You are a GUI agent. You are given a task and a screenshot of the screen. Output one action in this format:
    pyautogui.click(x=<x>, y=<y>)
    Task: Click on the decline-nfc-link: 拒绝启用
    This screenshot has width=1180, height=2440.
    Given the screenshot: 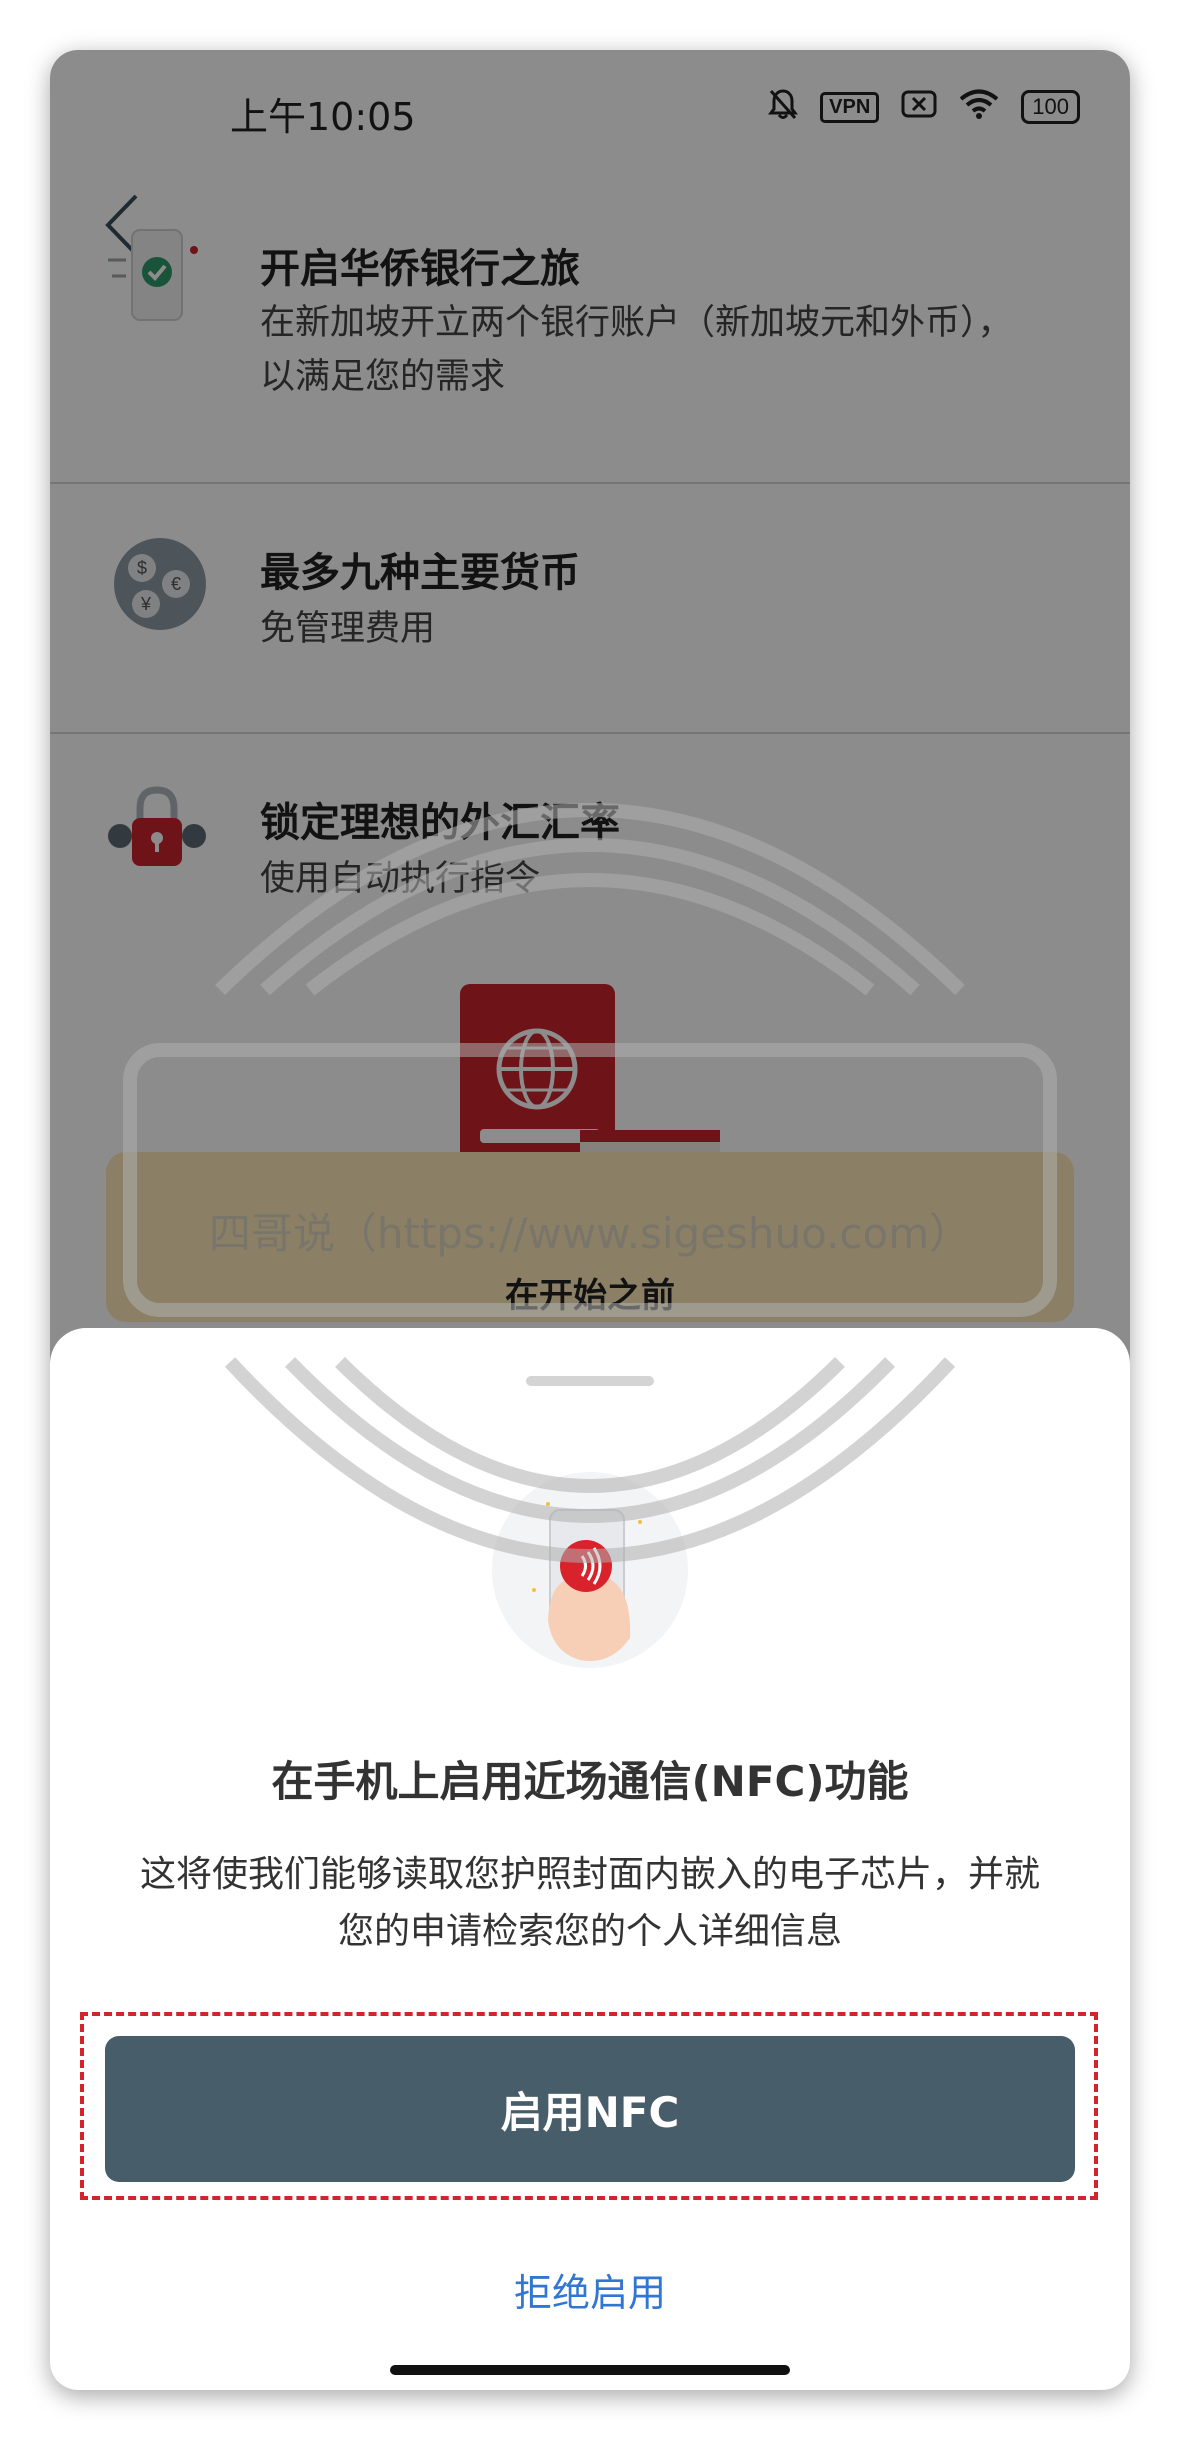 What is the action you would take?
    pyautogui.click(x=590, y=2289)
    